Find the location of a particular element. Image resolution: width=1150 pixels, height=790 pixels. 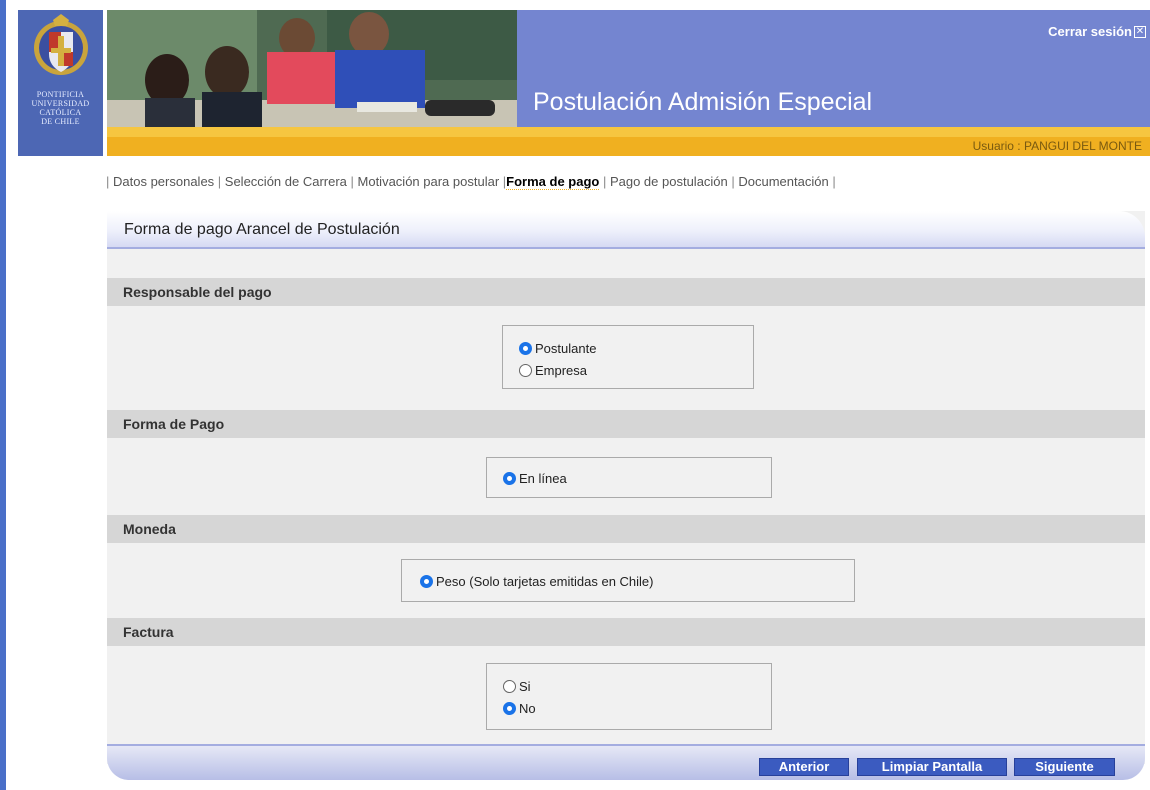

section-title: Factura is located at coordinates (148, 632).